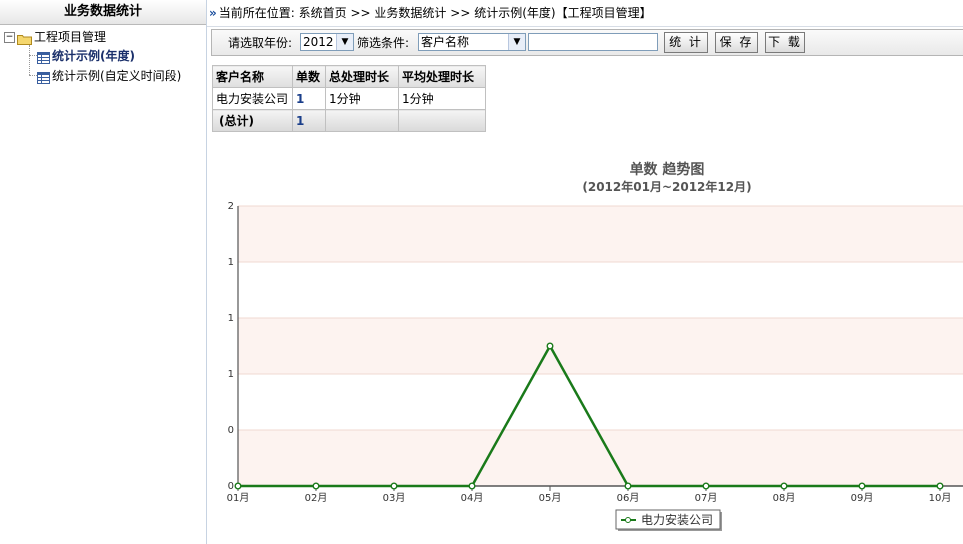  What do you see at coordinates (666, 186) in the screenshot?
I see `chart-subtitle: (2012年01月~2012年12月)` at bounding box center [666, 186].